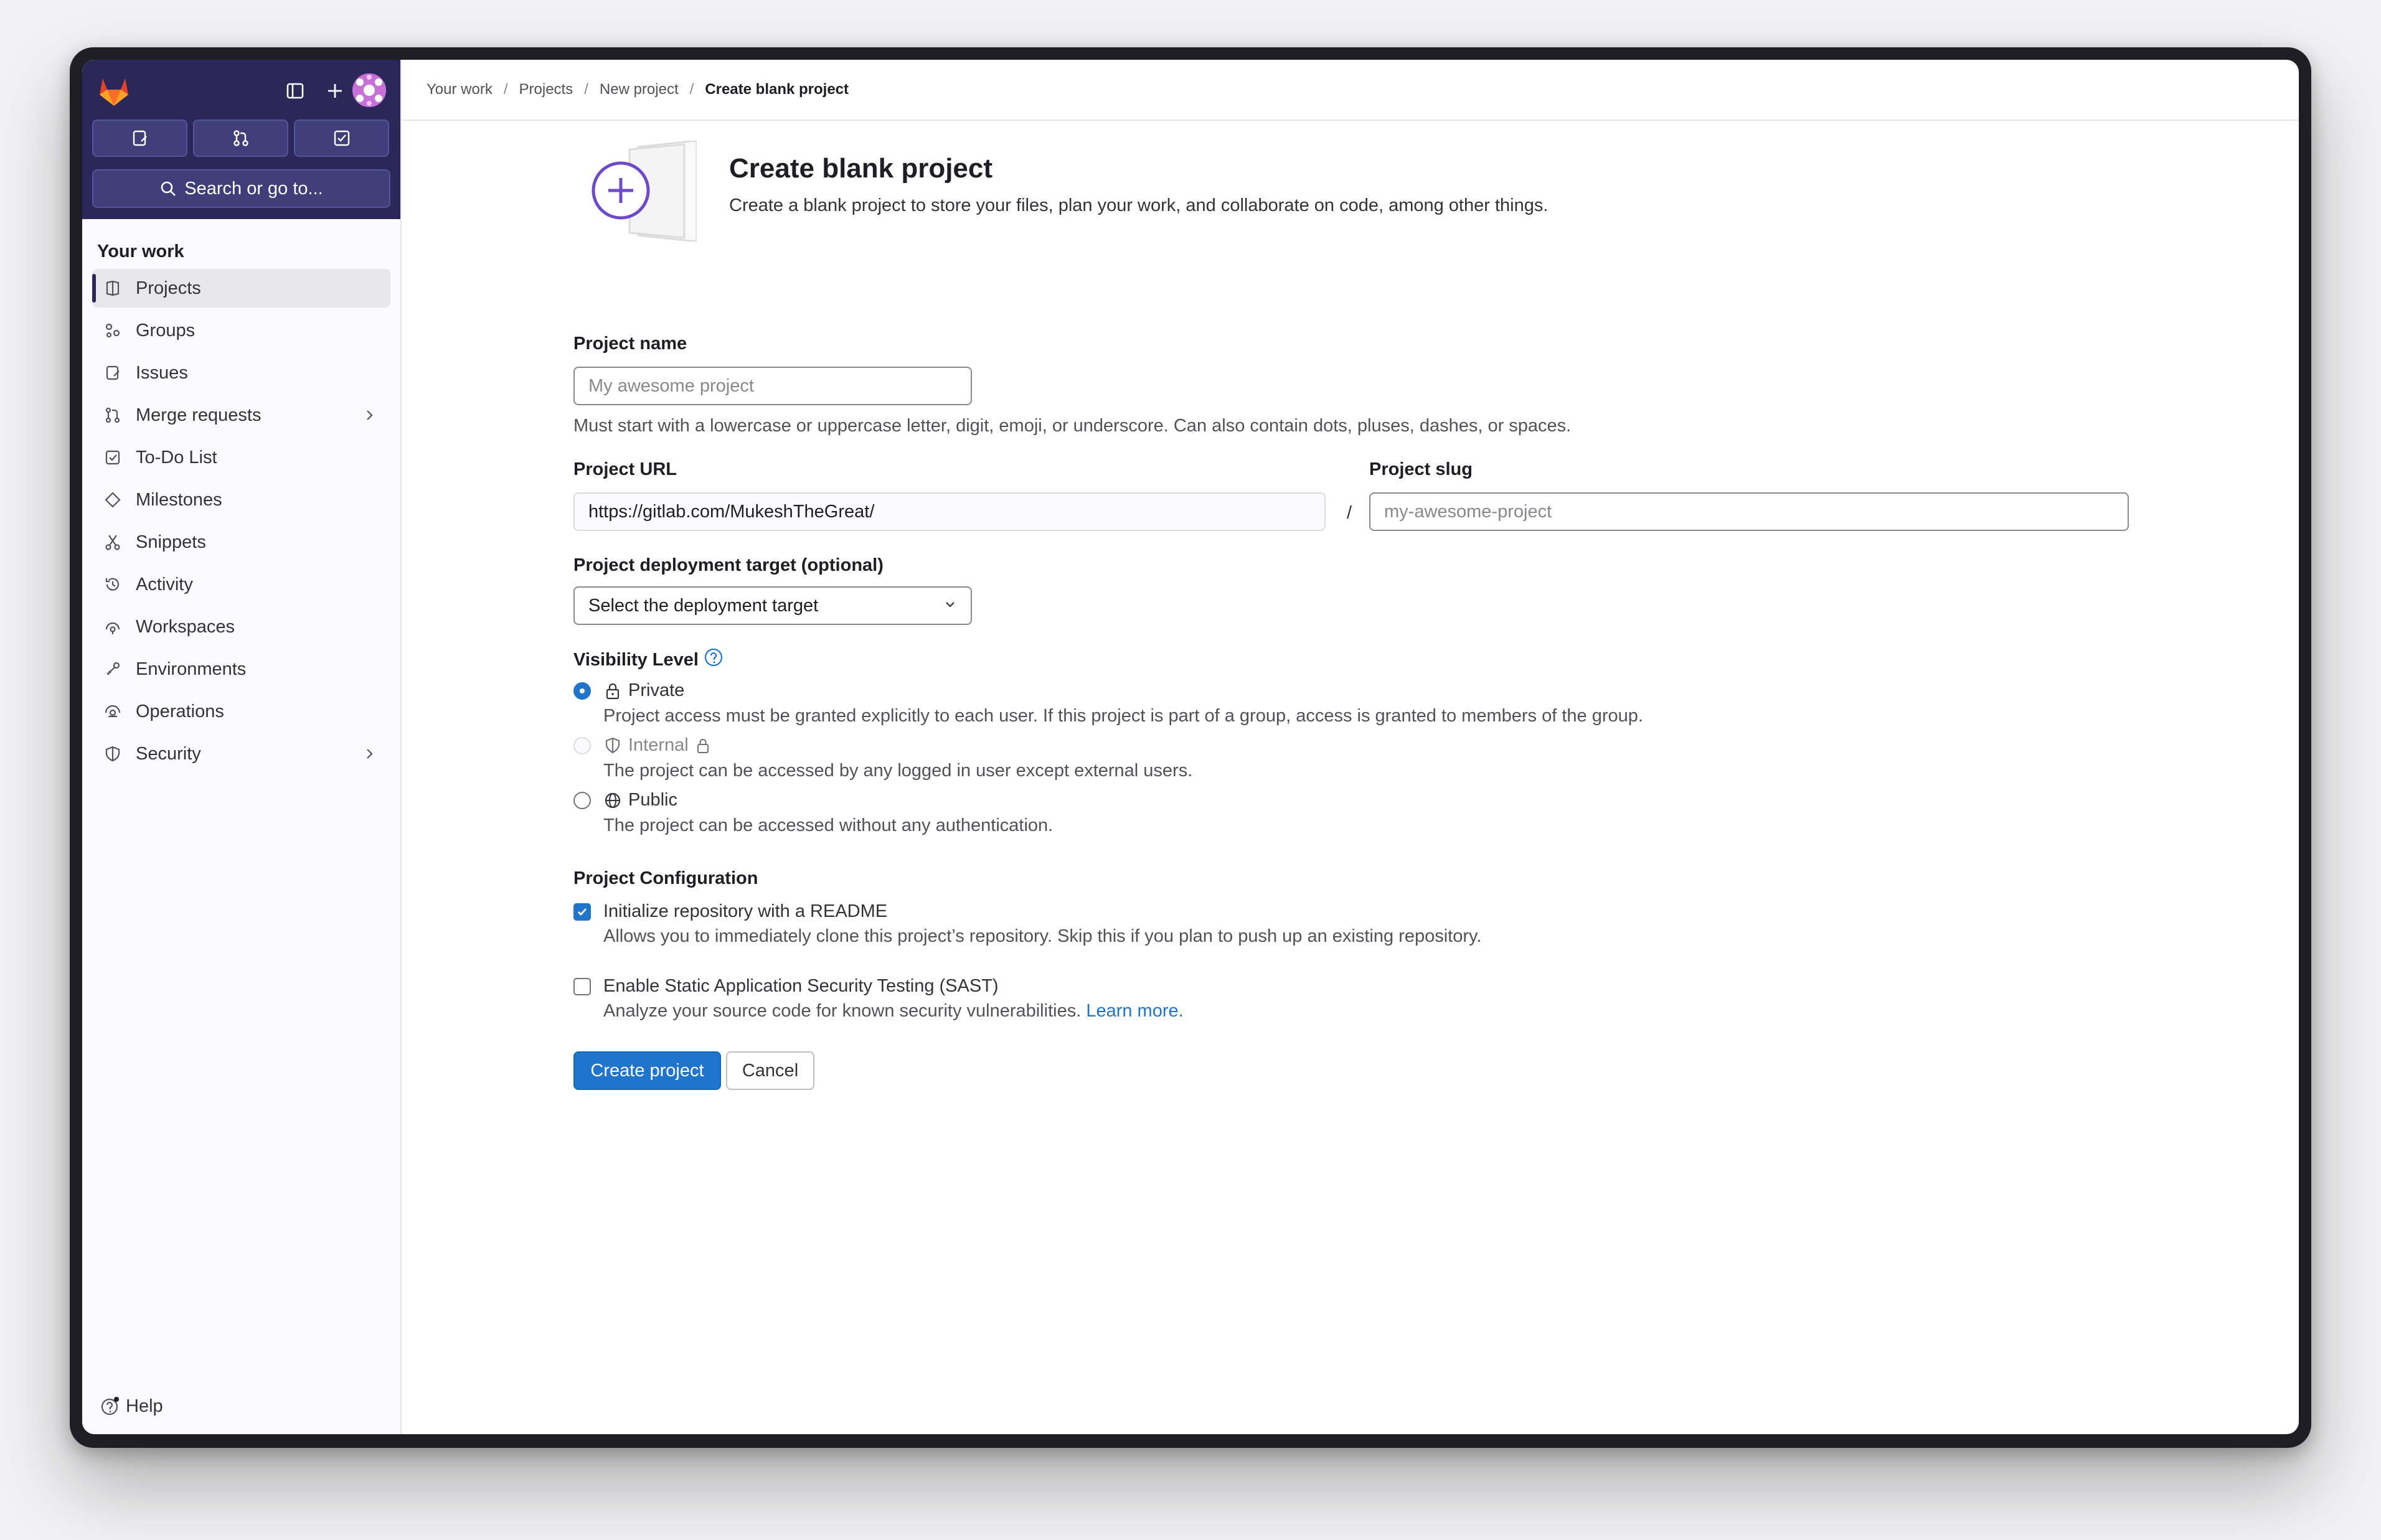 The width and height of the screenshot is (2381, 1540). What do you see at coordinates (241, 627) in the screenshot?
I see `sidebar-item-workspaces: Workspaces` at bounding box center [241, 627].